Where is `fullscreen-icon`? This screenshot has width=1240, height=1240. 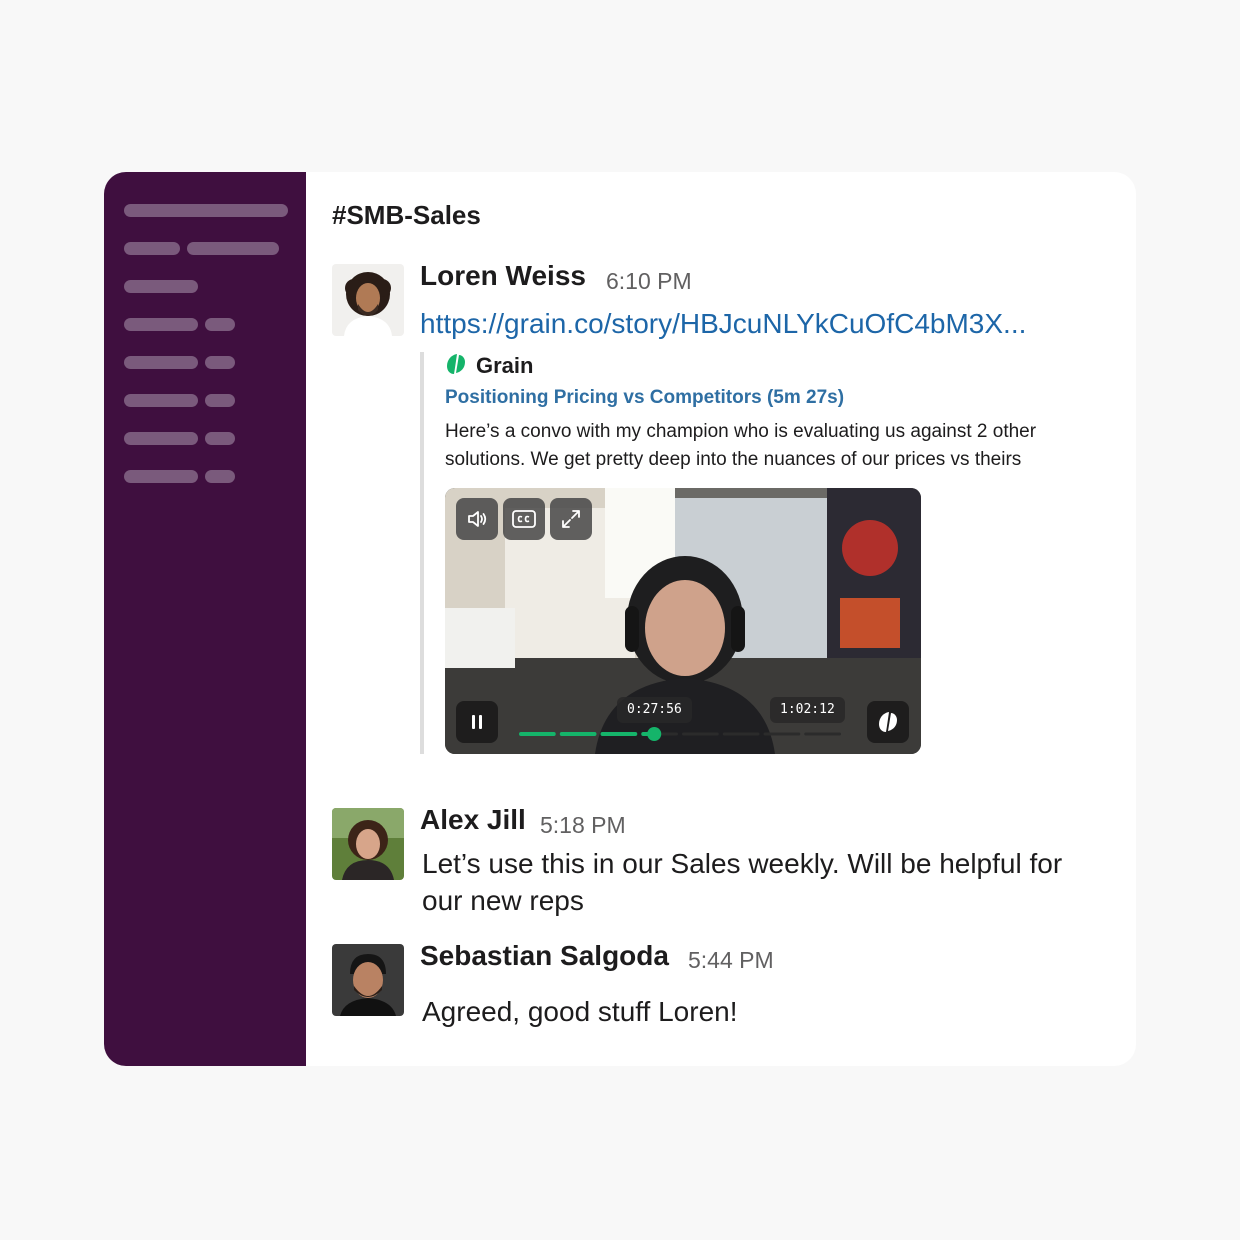
fullscreen-icon is located at coordinates (571, 519).